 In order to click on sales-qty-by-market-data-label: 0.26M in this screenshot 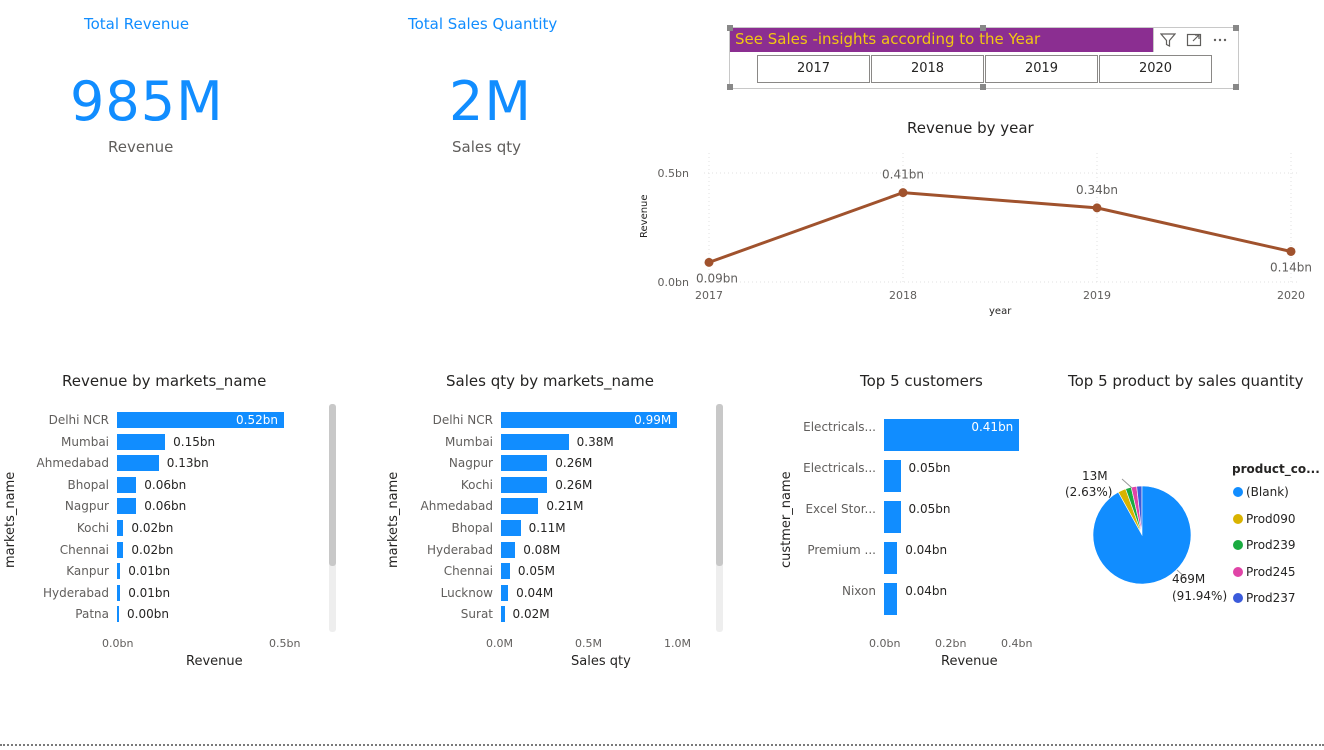, I will do `click(574, 463)`.